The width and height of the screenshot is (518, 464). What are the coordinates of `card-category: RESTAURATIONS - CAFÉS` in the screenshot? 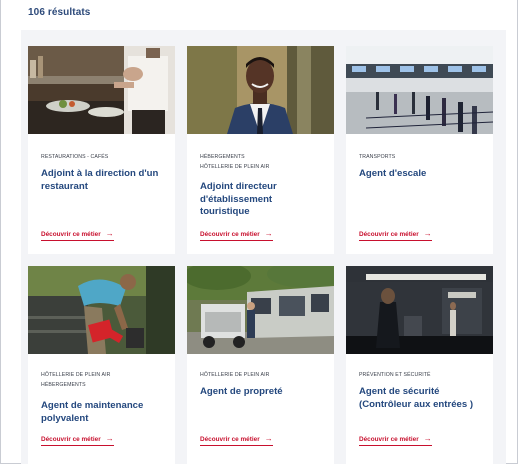 It's located at (75, 157).